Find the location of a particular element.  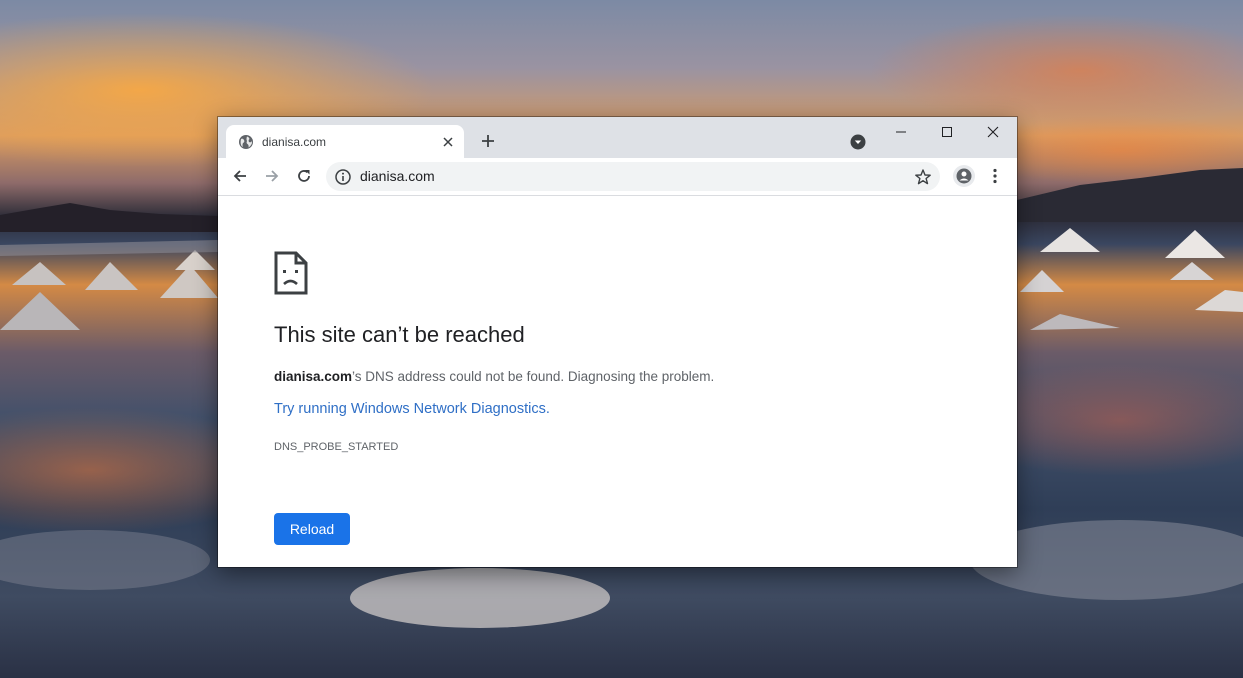

globe-icon is located at coordinates (246, 142).